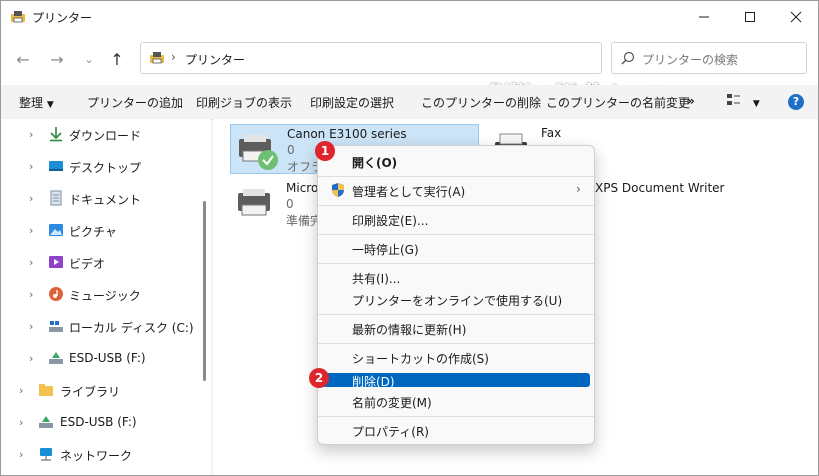 Image resolution: width=819 pixels, height=476 pixels. I want to click on remove-printer-button: このプリンターの削除, so click(481, 102).